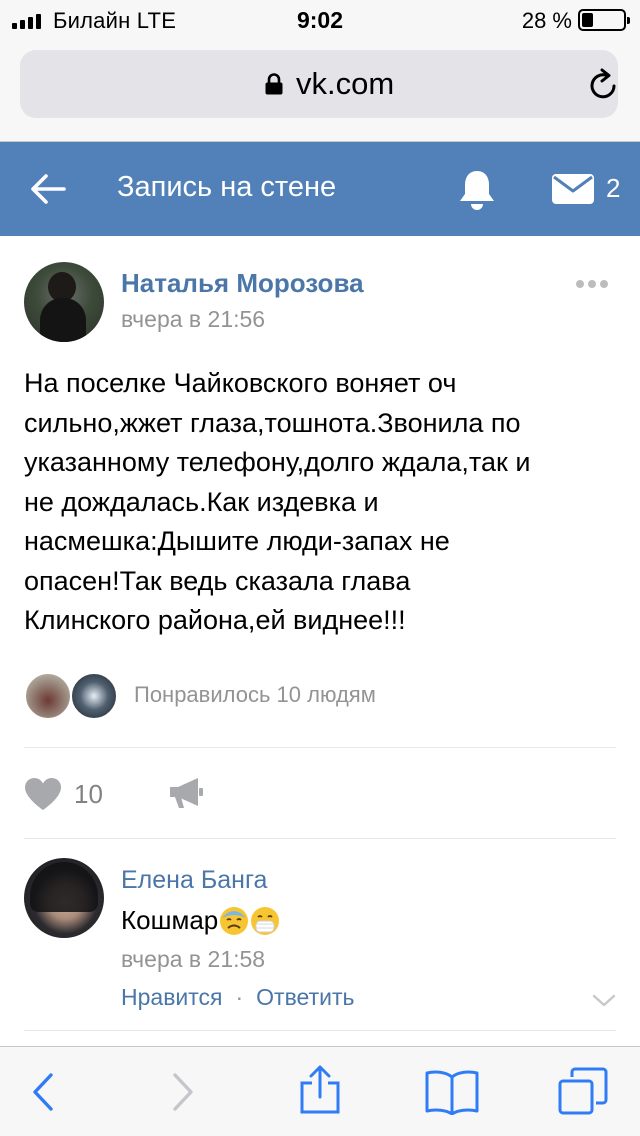 The height and width of the screenshot is (1136, 640). Describe the element at coordinates (183, 1092) in the screenshot. I see `forward-icon` at that location.